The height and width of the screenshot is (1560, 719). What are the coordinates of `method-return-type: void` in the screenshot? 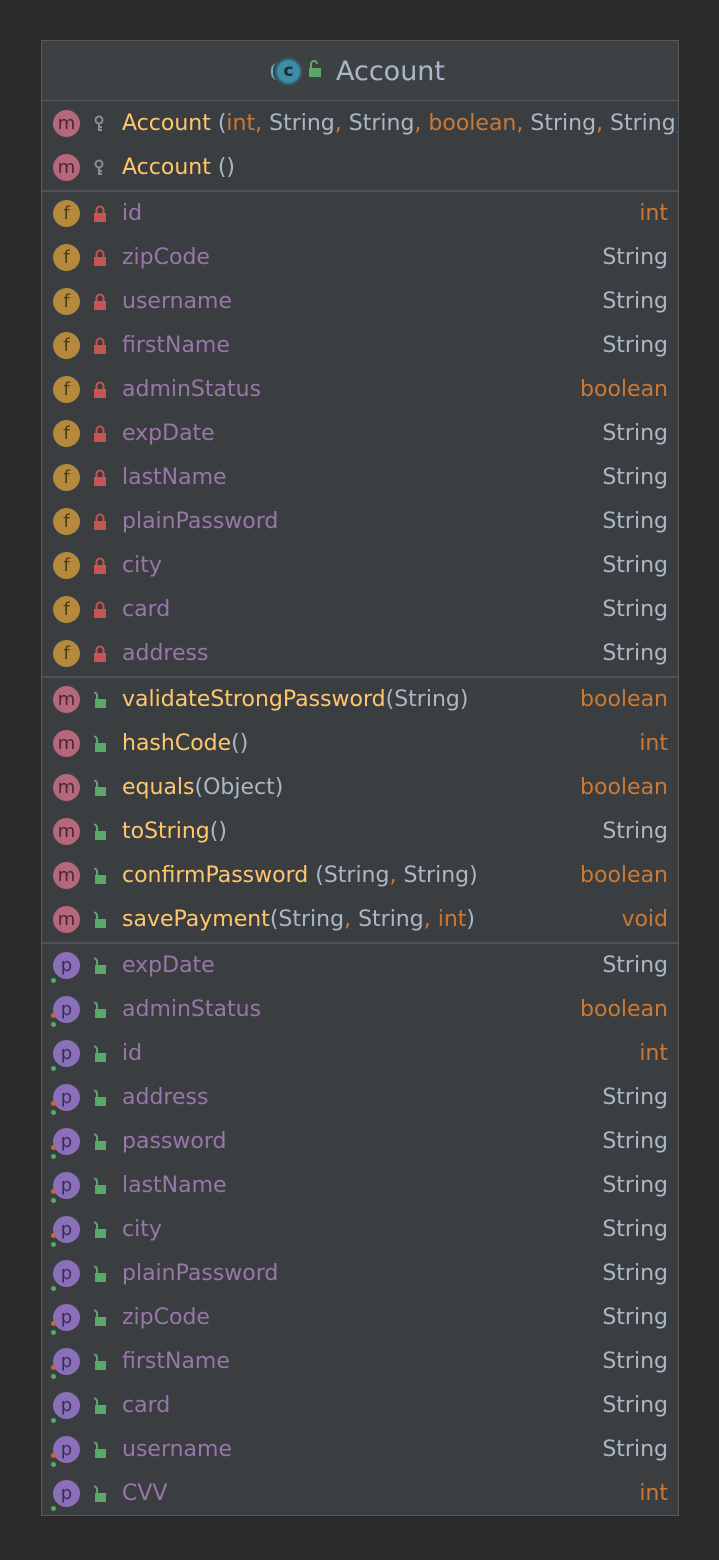 It's located at (644, 919).